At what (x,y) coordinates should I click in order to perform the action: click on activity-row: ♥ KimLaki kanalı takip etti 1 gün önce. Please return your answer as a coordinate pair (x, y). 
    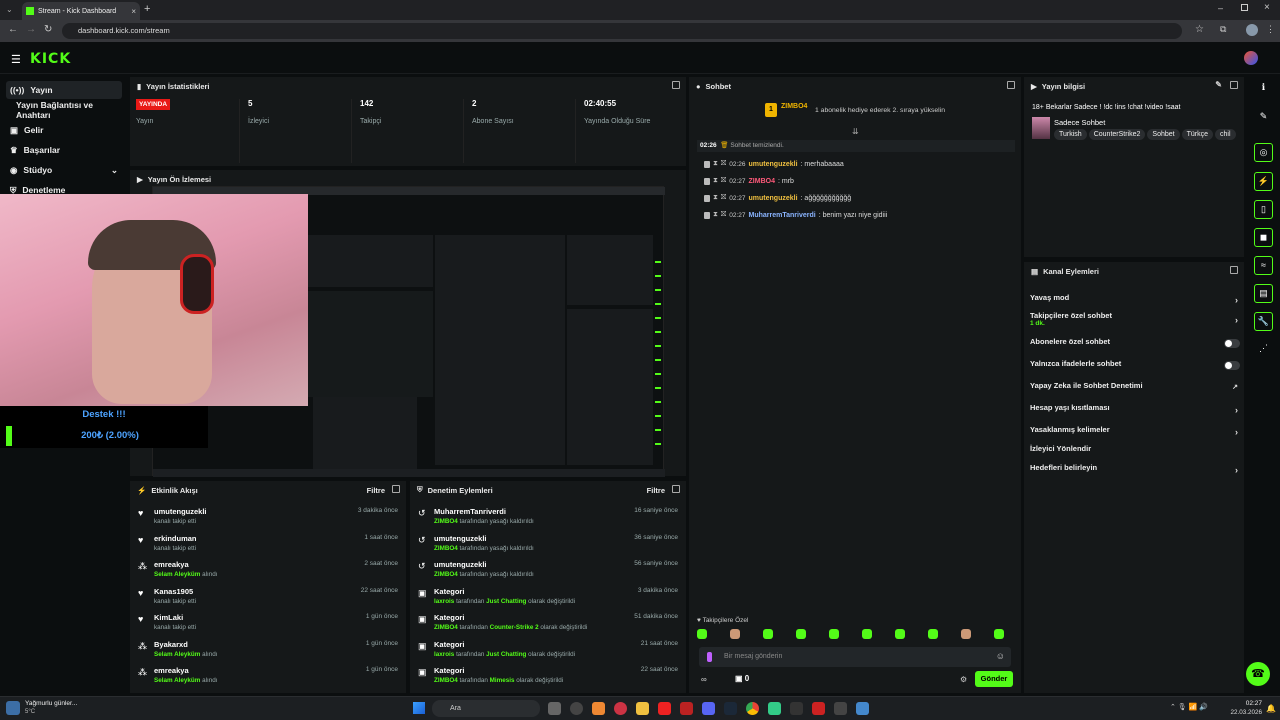
    Looking at the image, I should click on (268, 624).